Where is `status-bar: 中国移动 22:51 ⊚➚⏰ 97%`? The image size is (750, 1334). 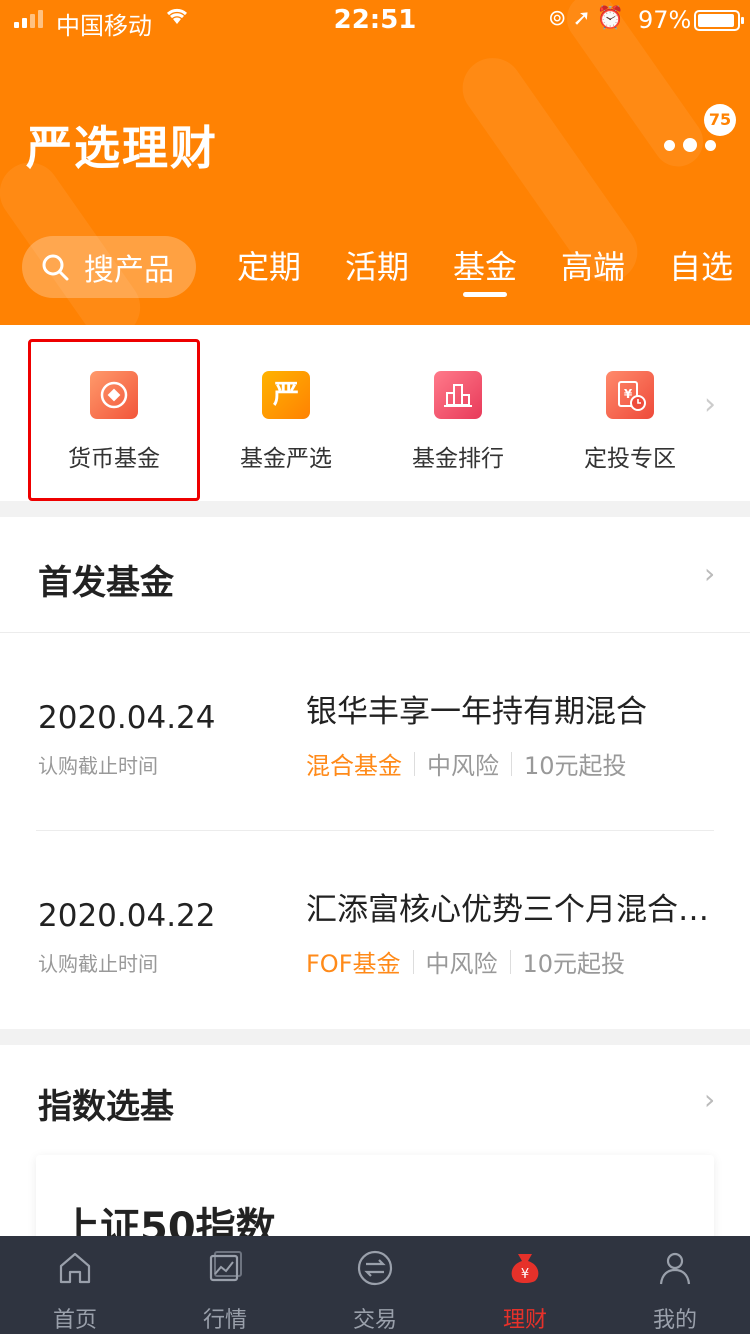
status-bar: 中国移动 22:51 ⊚➚⏰ 97% is located at coordinates (375, 20).